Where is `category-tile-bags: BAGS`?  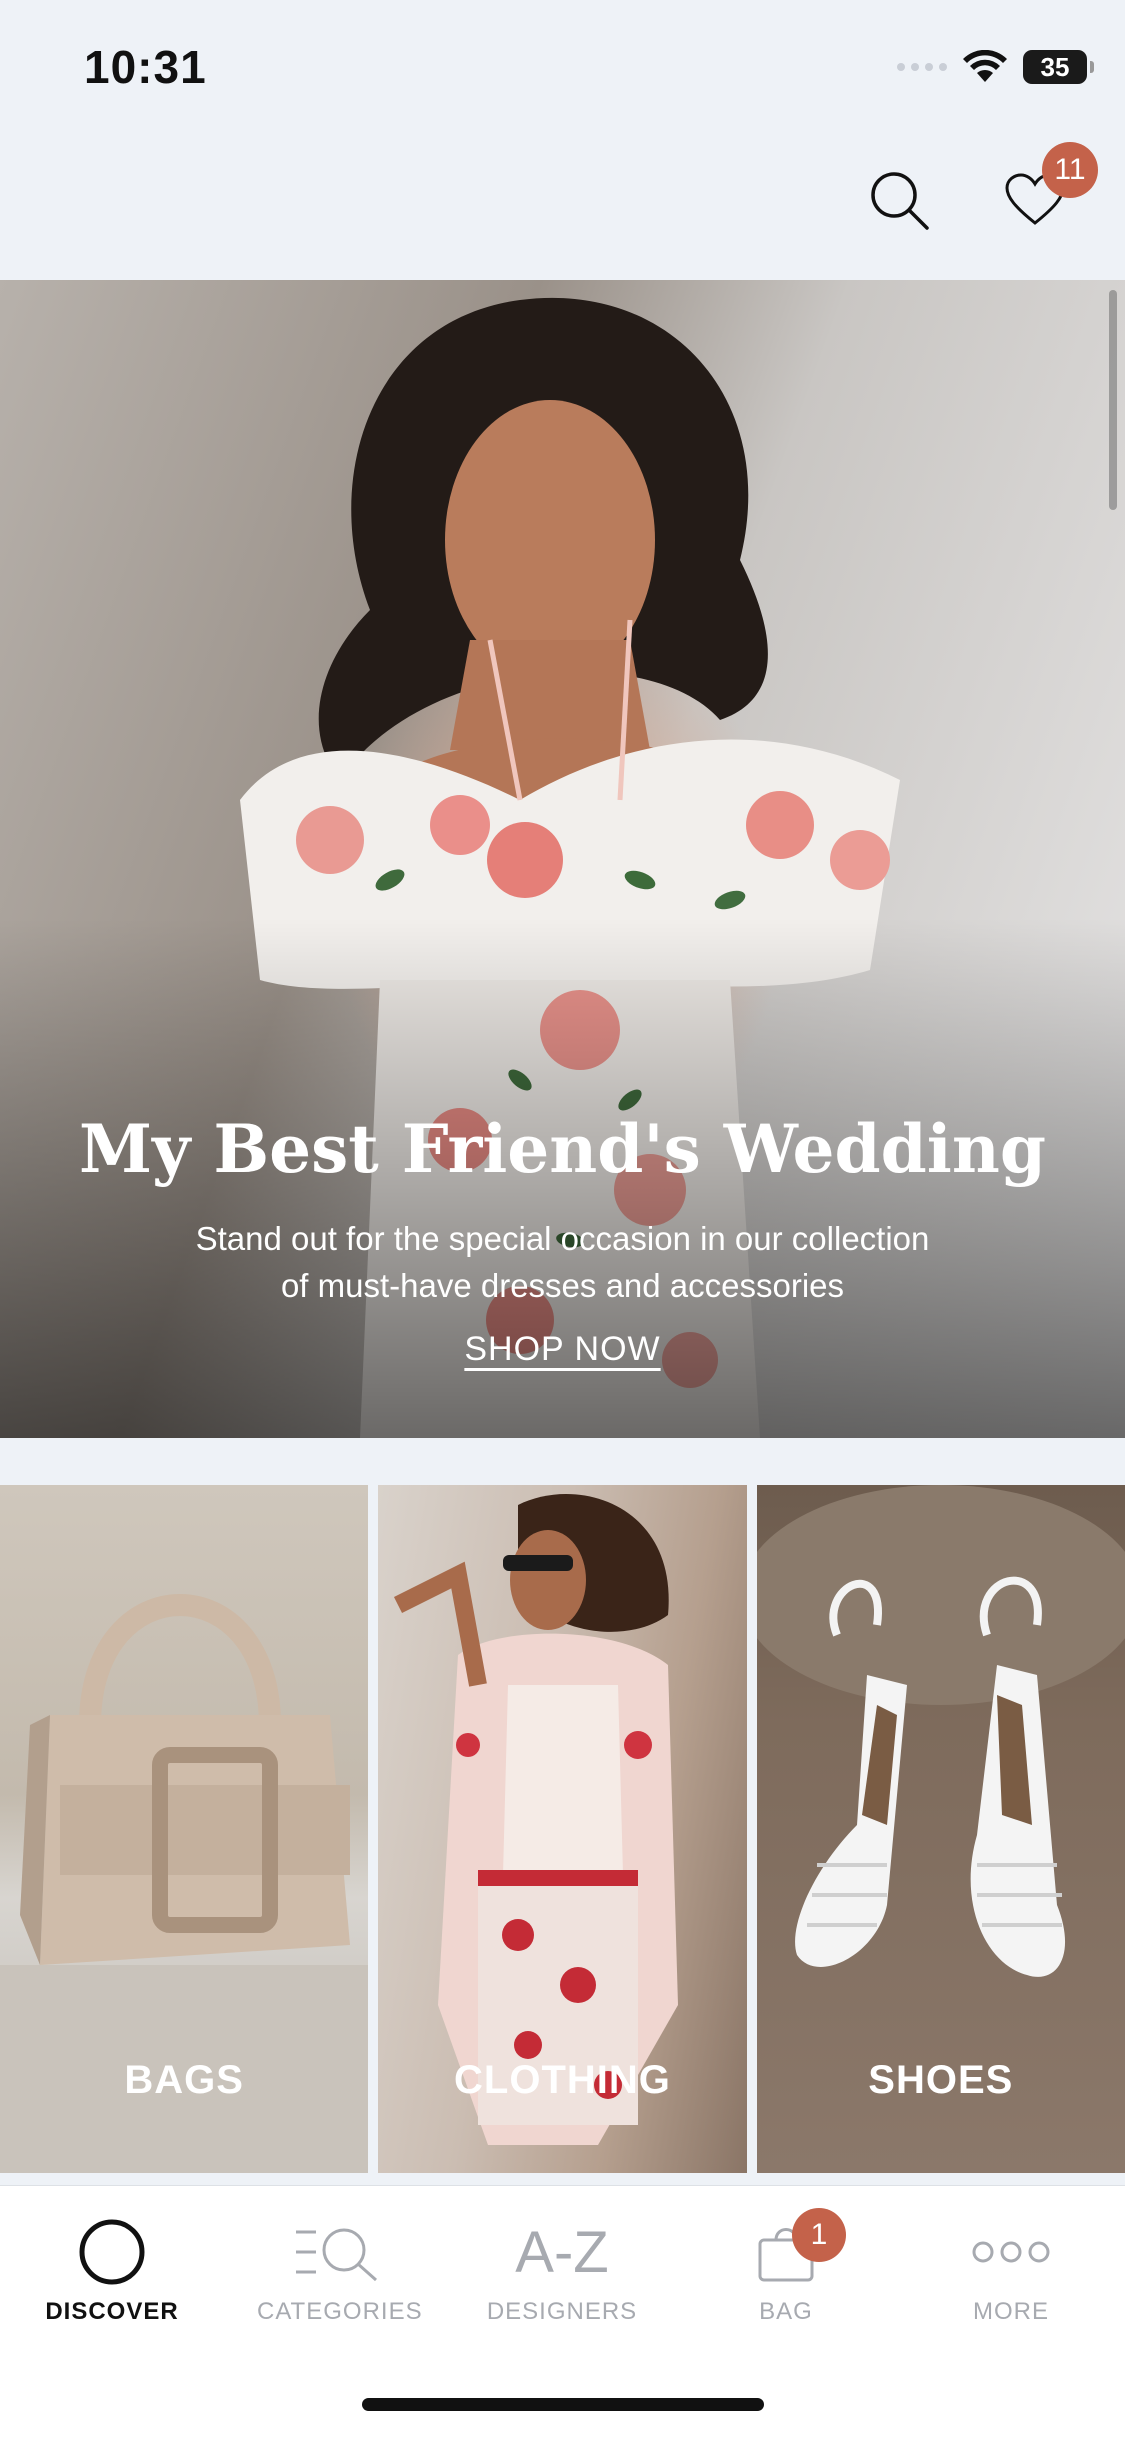 category-tile-bags: BAGS is located at coordinates (184, 1829).